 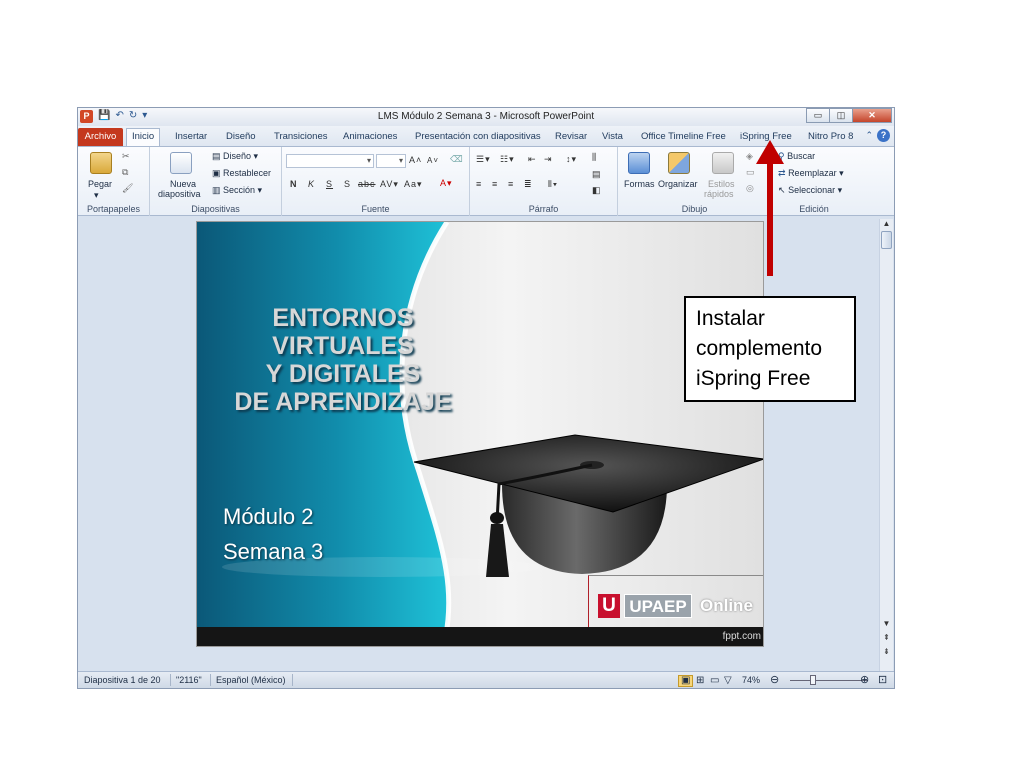 I want to click on grow-font-button: A˄, so click(x=415, y=160).